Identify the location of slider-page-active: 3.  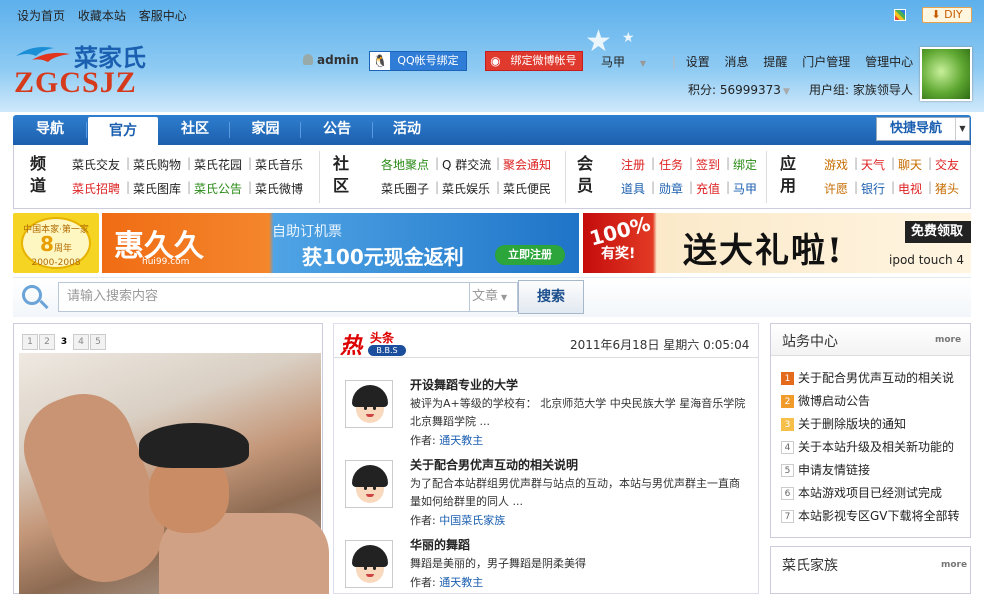
(64, 342).